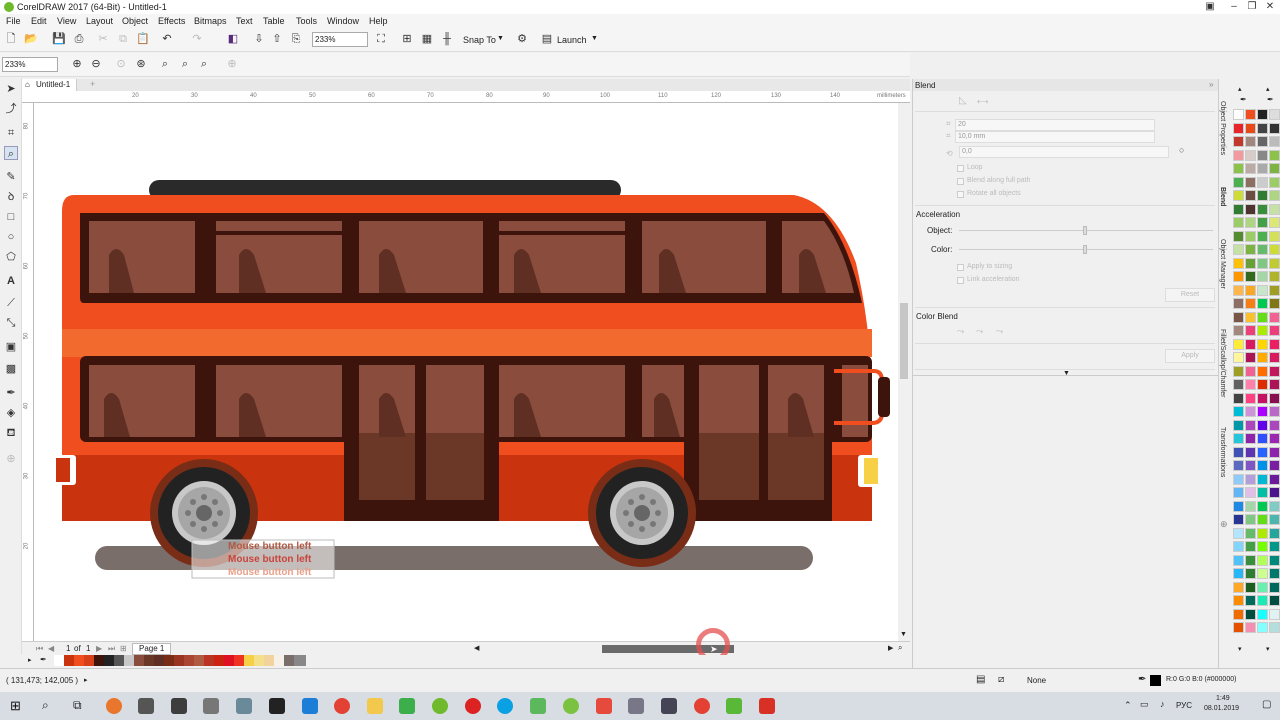 The width and height of the screenshot is (1280, 720). I want to click on first-page-icon: ⏮, so click(39, 649).